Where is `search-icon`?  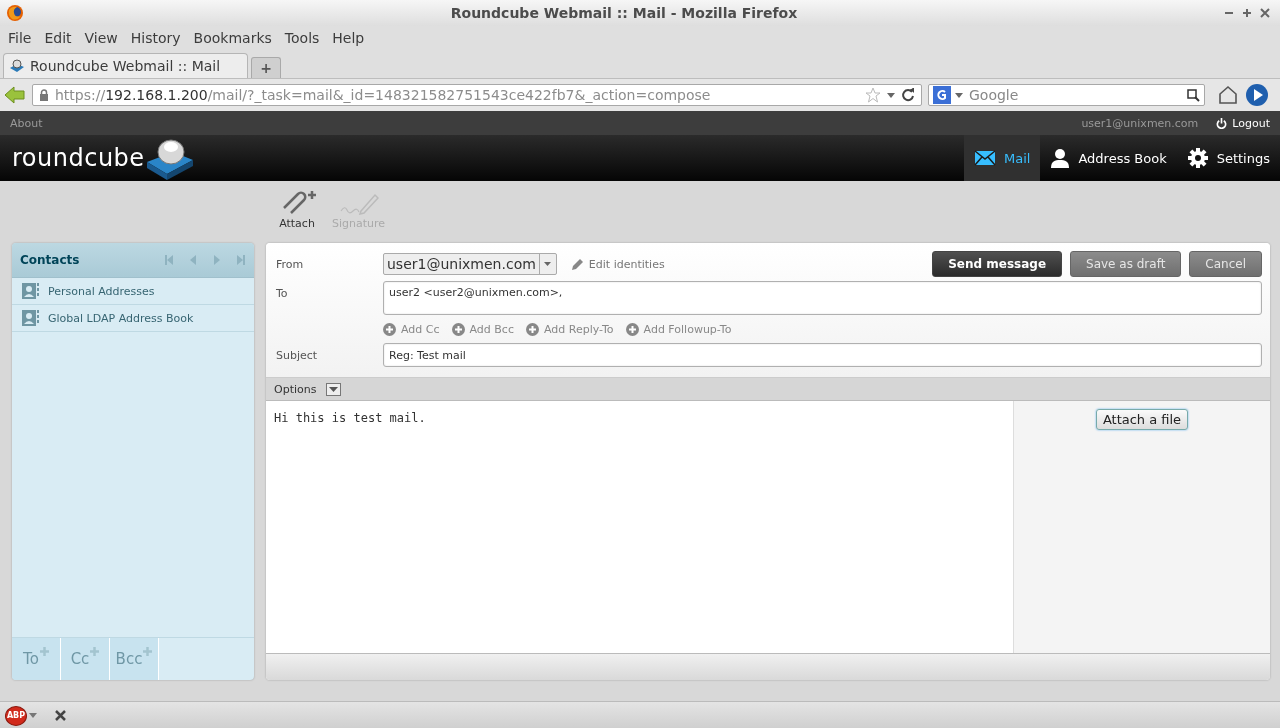 search-icon is located at coordinates (1193, 95).